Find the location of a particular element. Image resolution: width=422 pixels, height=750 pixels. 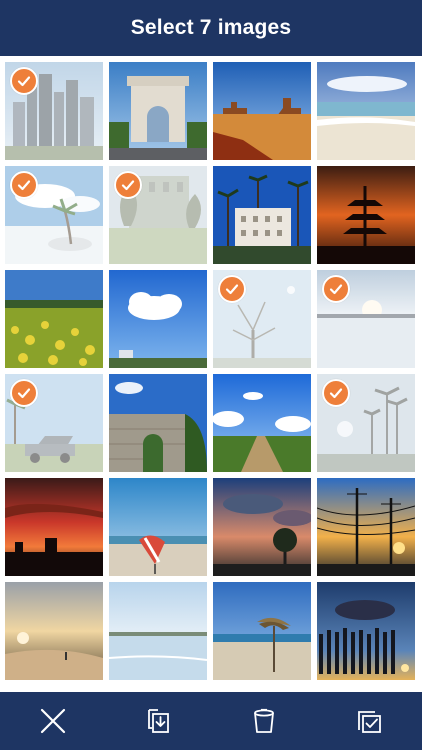

save-to-device-icon is located at coordinates (159, 721).